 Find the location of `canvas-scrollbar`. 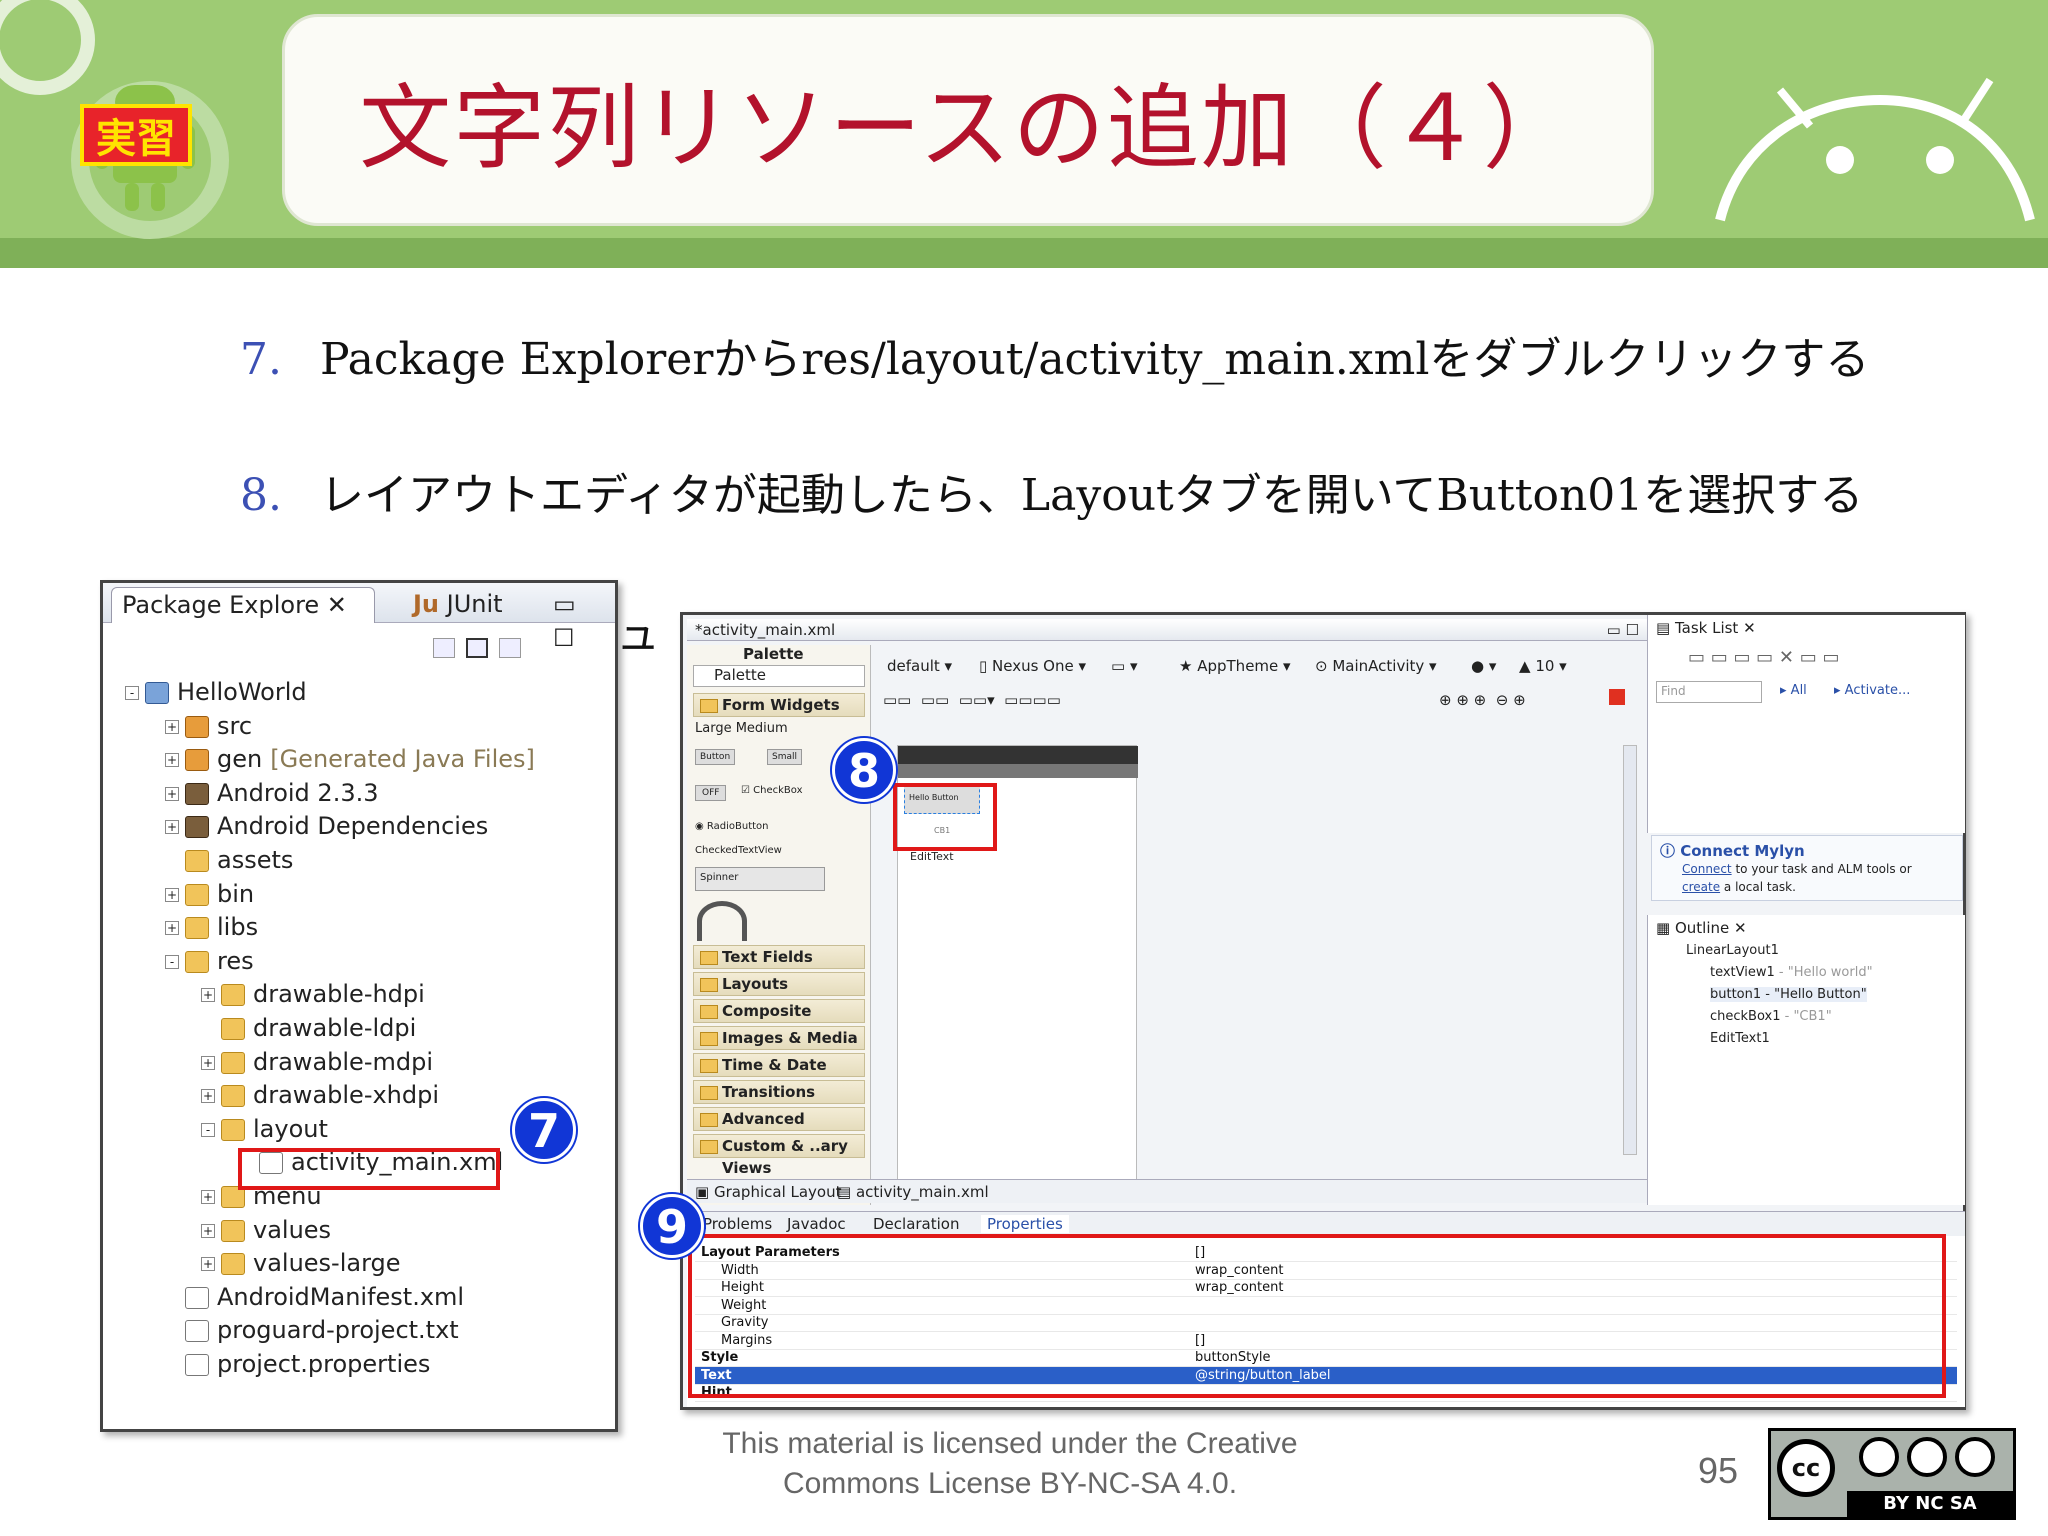

canvas-scrollbar is located at coordinates (1630, 950).